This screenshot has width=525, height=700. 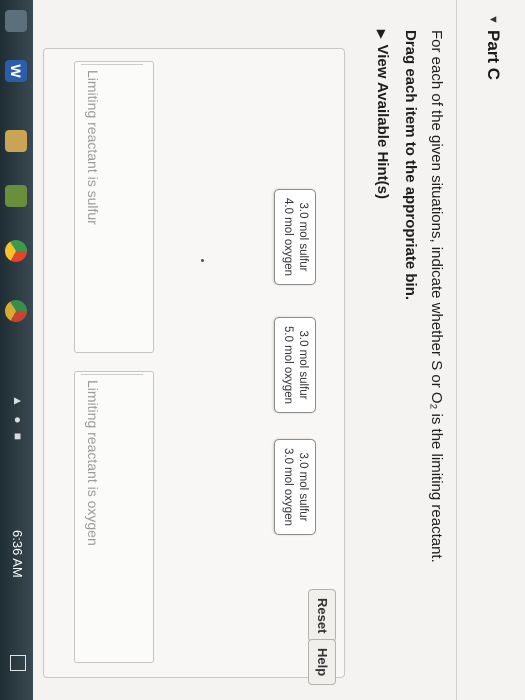 What do you see at coordinates (16, 196) in the screenshot?
I see `app-icon` at bounding box center [16, 196].